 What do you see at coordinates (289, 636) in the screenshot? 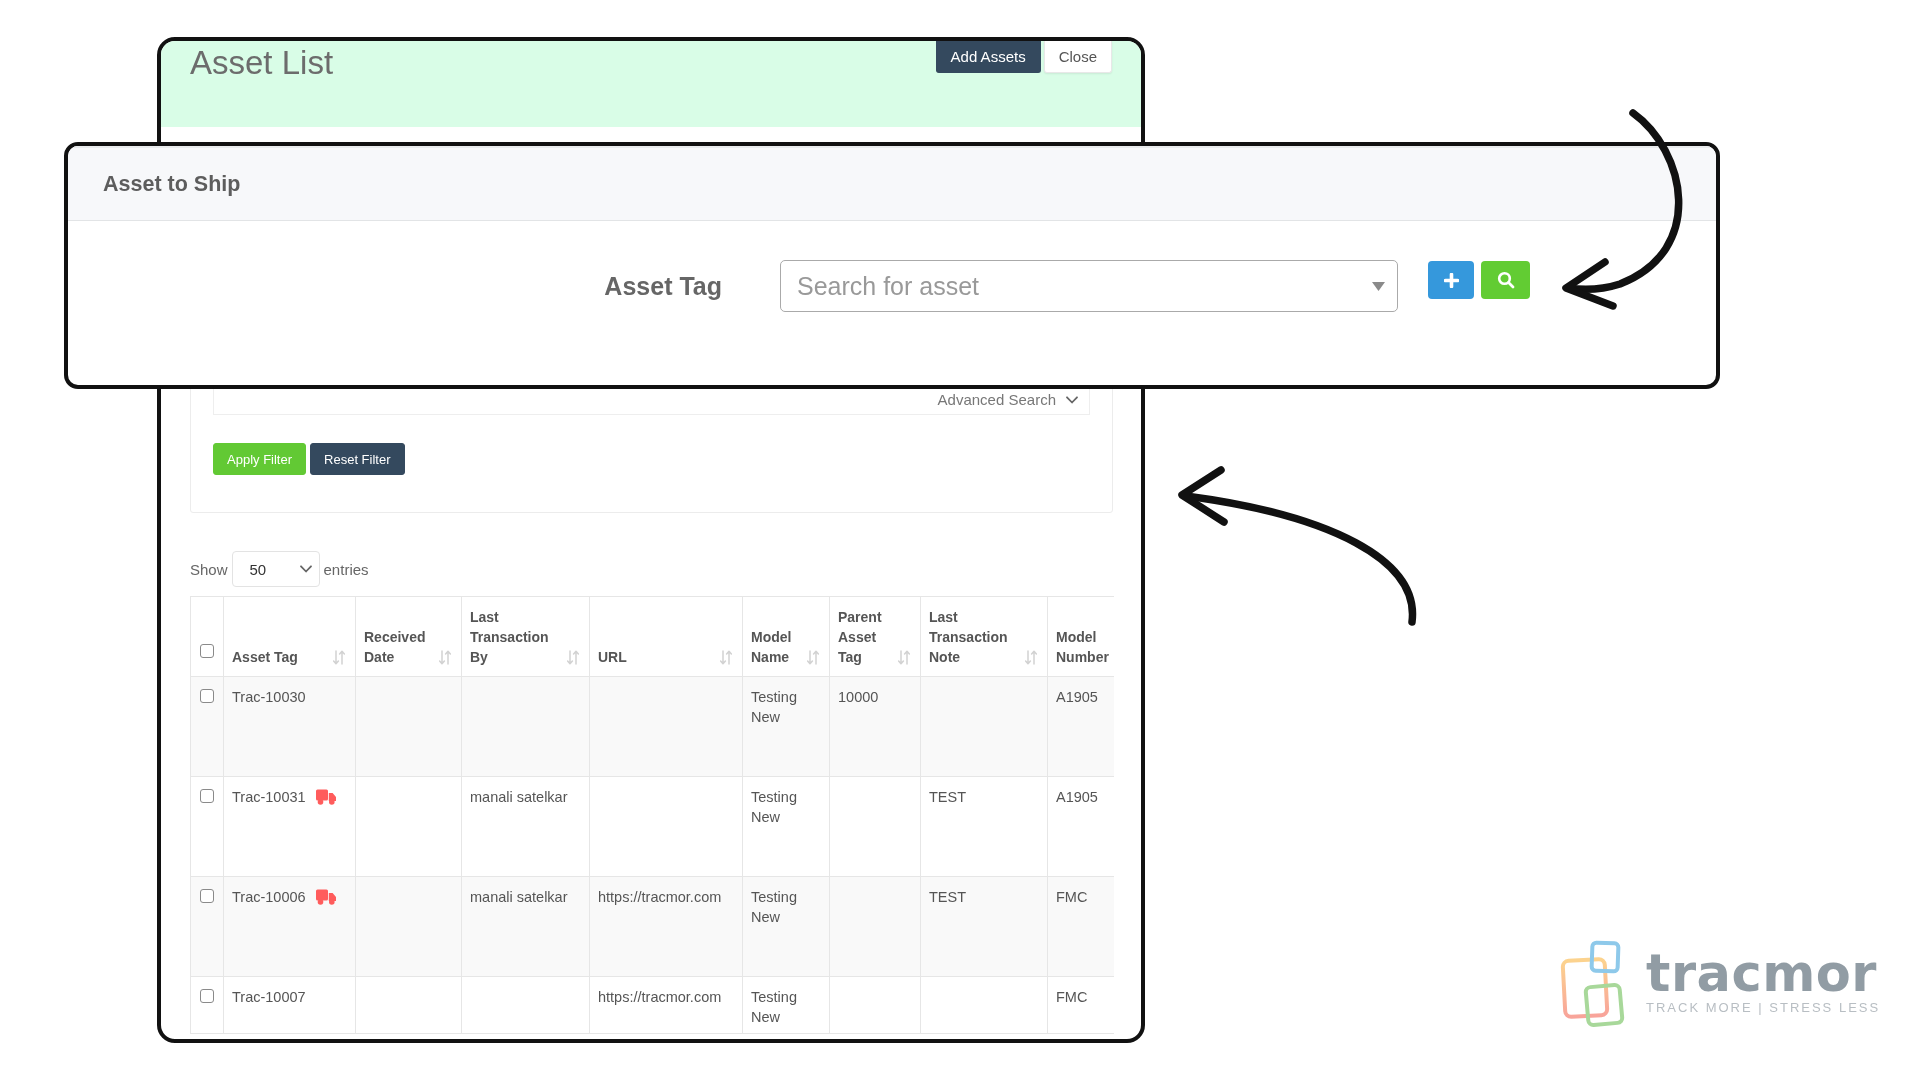
I see `column-header: Asset Tag` at bounding box center [289, 636].